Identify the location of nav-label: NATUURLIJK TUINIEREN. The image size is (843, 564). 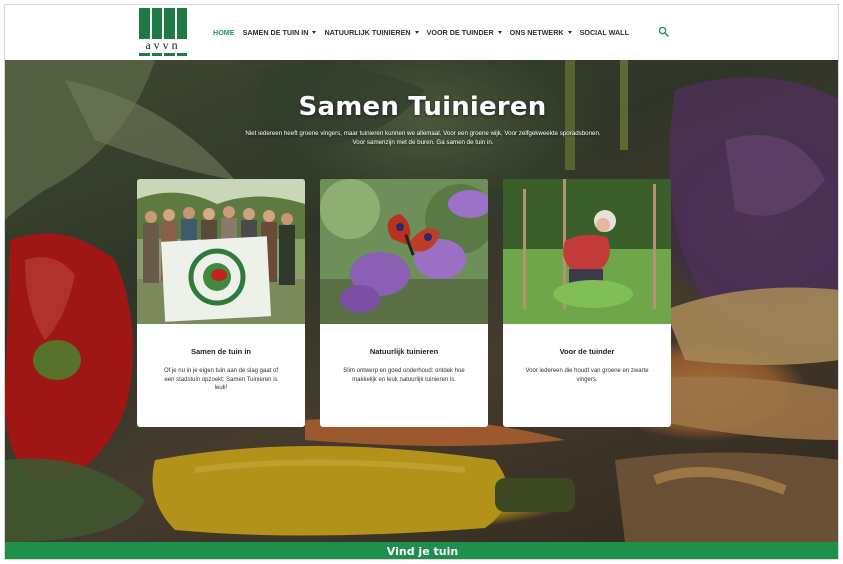
(367, 32).